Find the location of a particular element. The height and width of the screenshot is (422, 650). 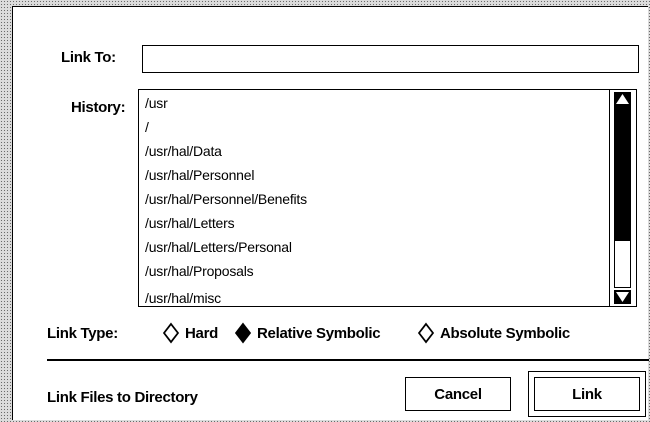

link-to-label: Link To: is located at coordinates (88, 57).